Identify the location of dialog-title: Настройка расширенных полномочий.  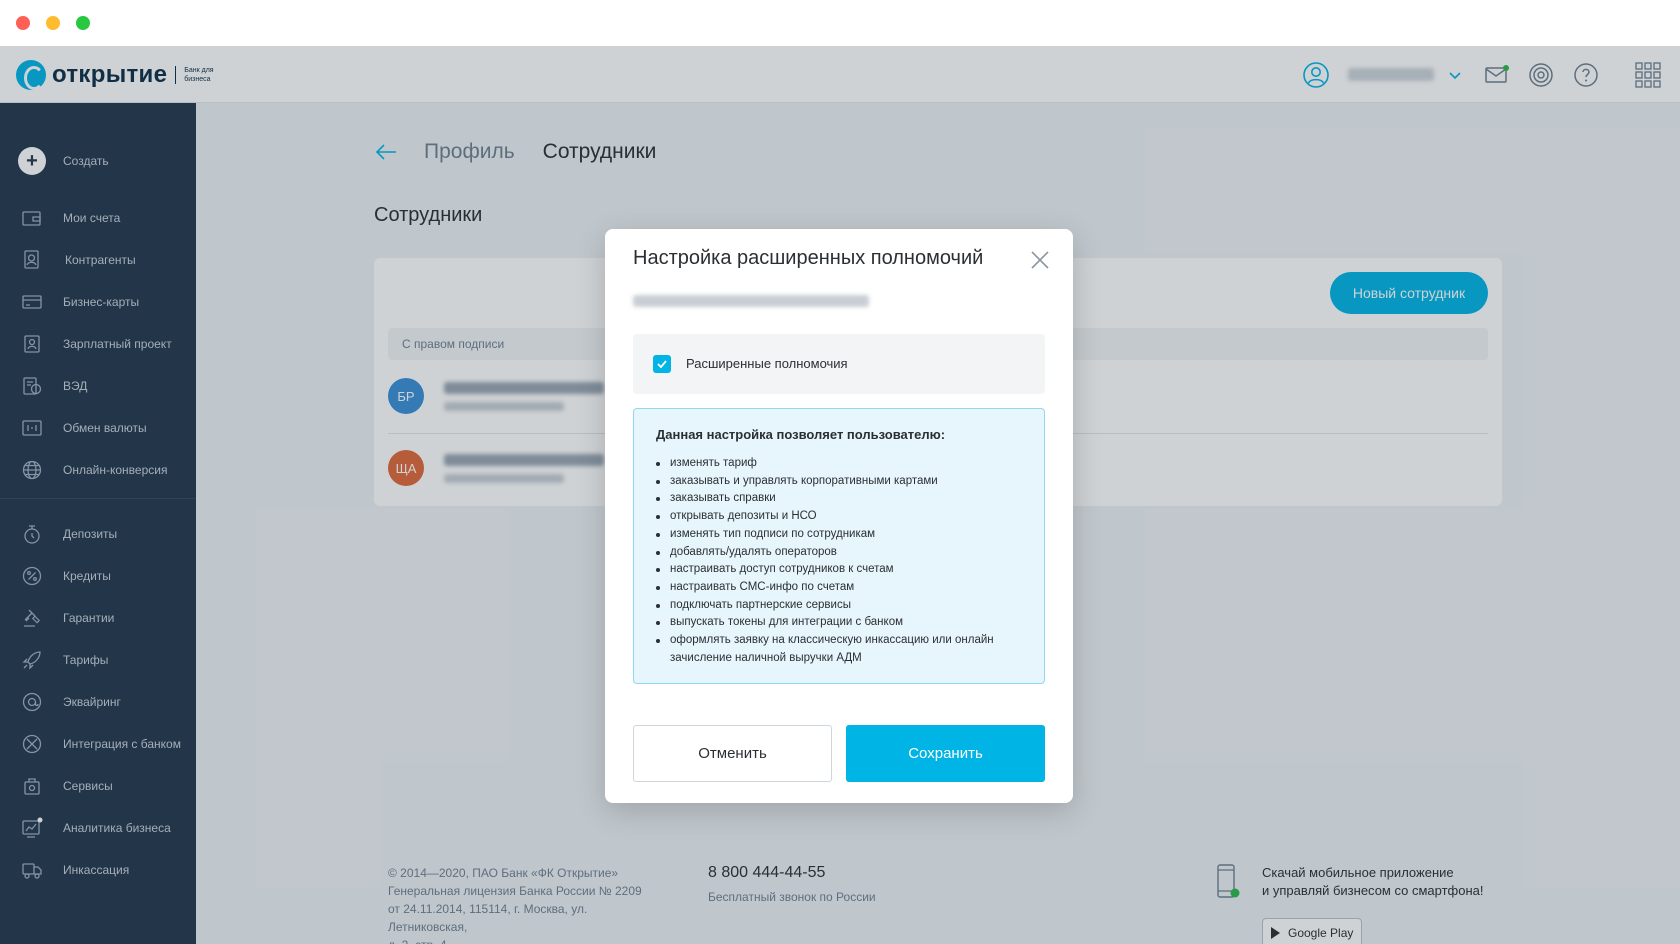
(808, 258).